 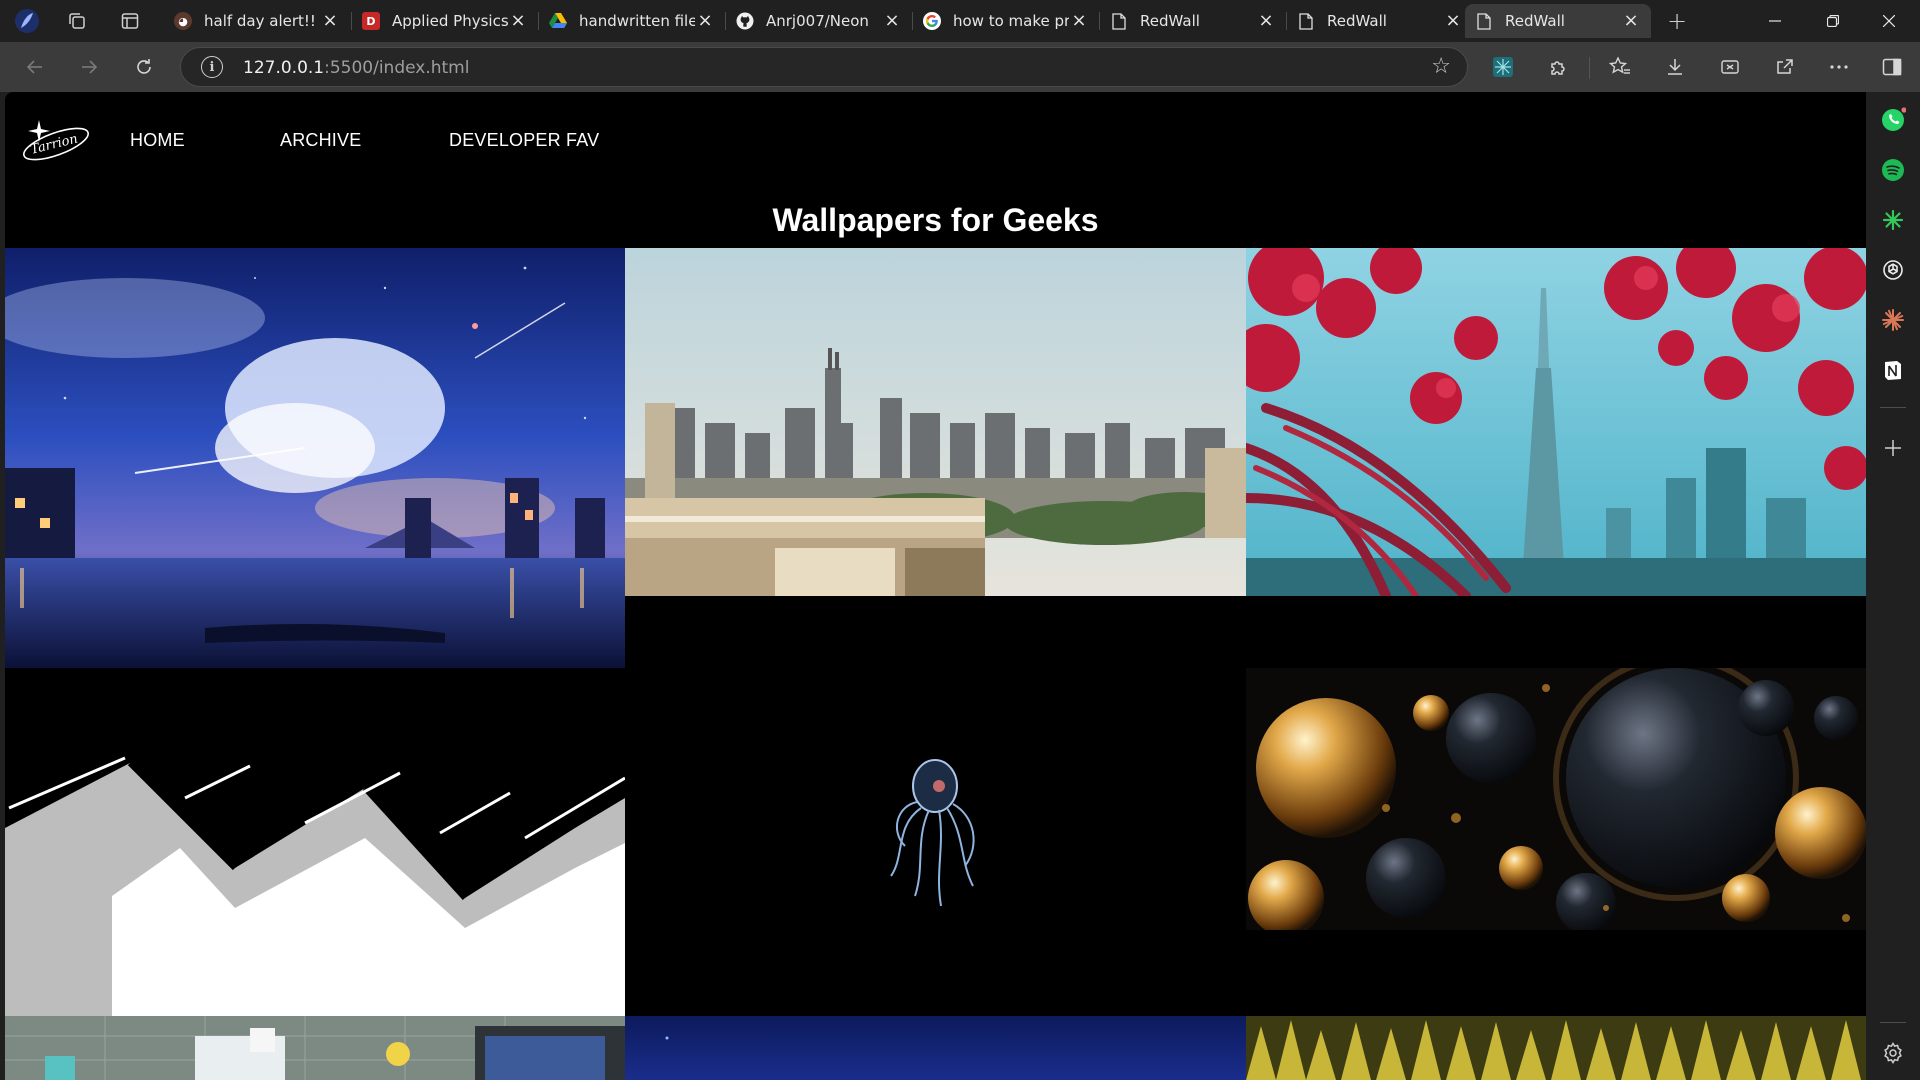 I want to click on site-navbar: Tarrion HOME ARCHIVE DEVELOPER FAV, so click(x=935, y=142).